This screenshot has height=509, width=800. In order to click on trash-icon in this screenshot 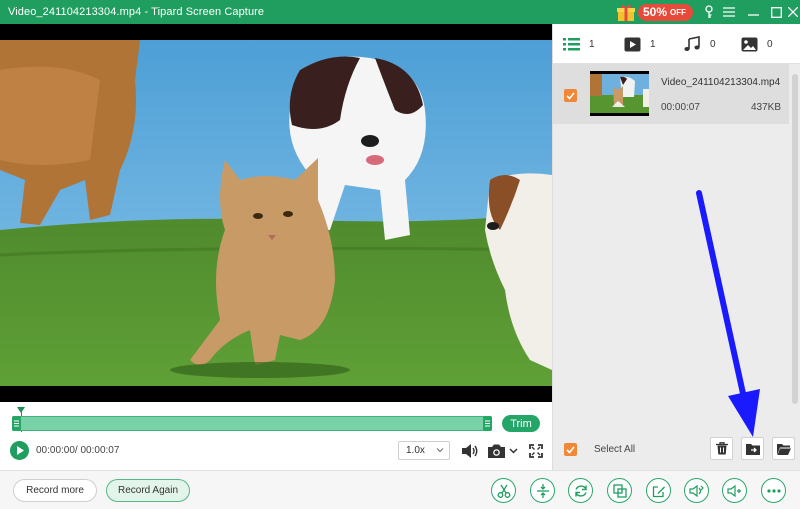, I will do `click(721, 448)`.